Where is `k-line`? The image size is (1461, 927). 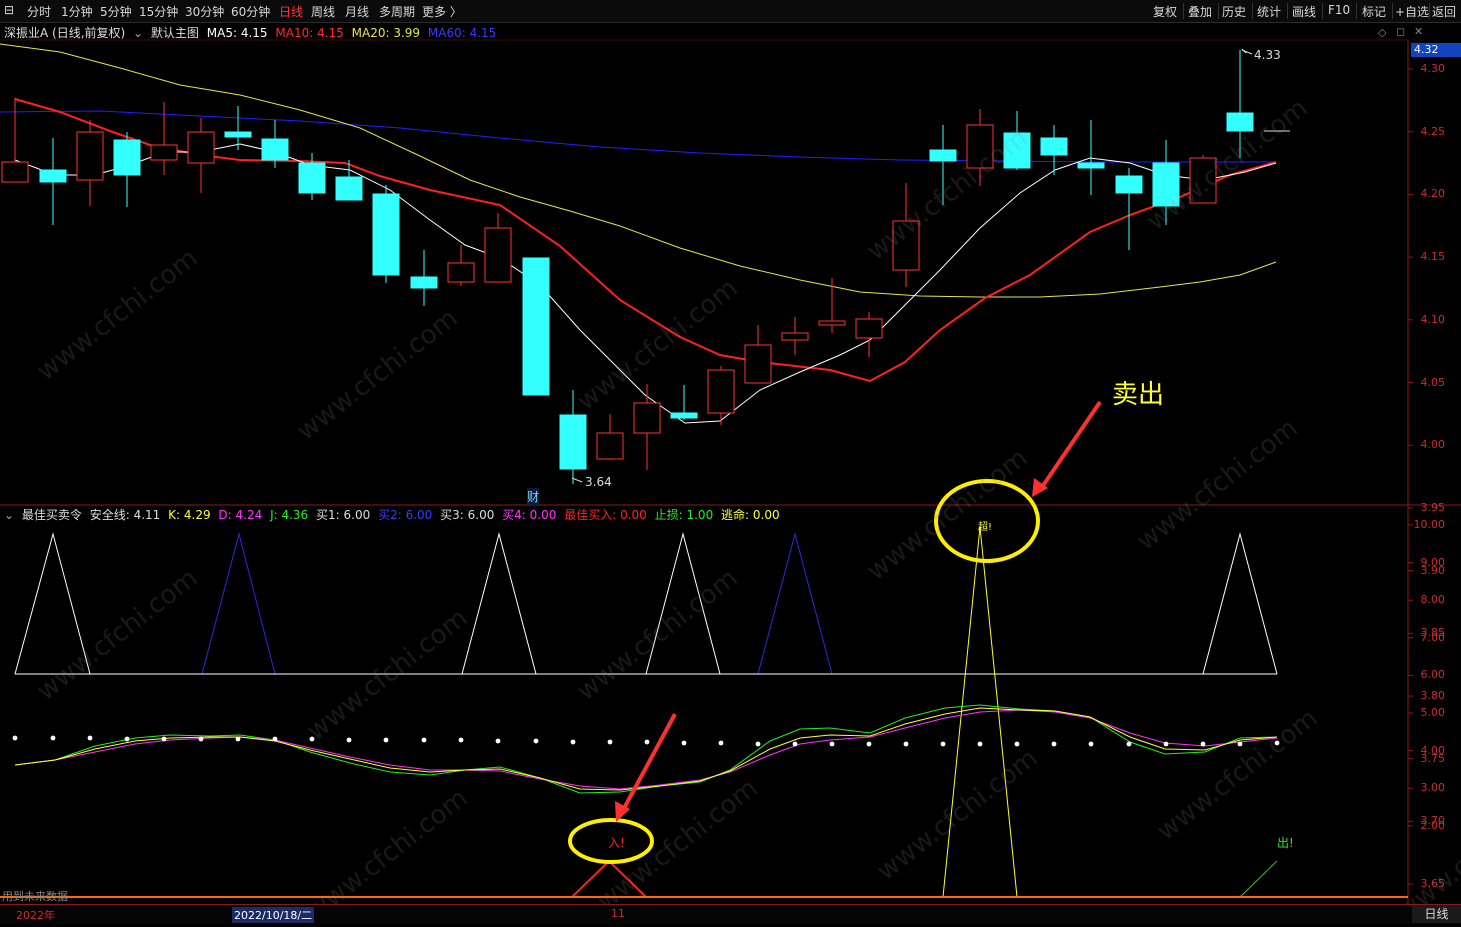
k-line is located at coordinates (646, 749).